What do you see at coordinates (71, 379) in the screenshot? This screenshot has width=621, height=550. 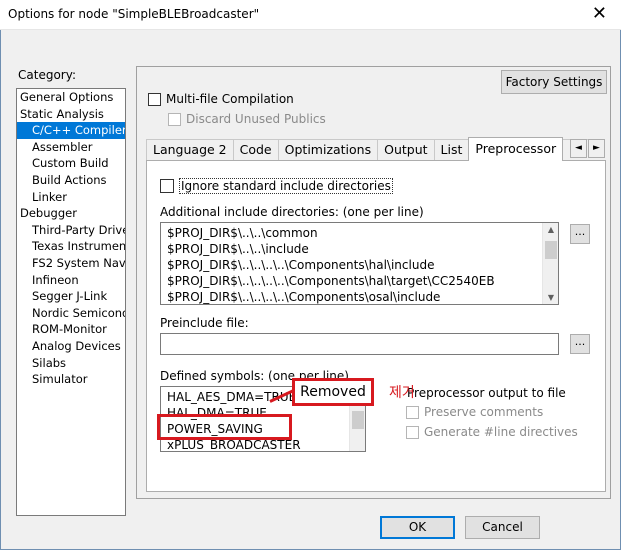 I see `category-item: Simulator` at bounding box center [71, 379].